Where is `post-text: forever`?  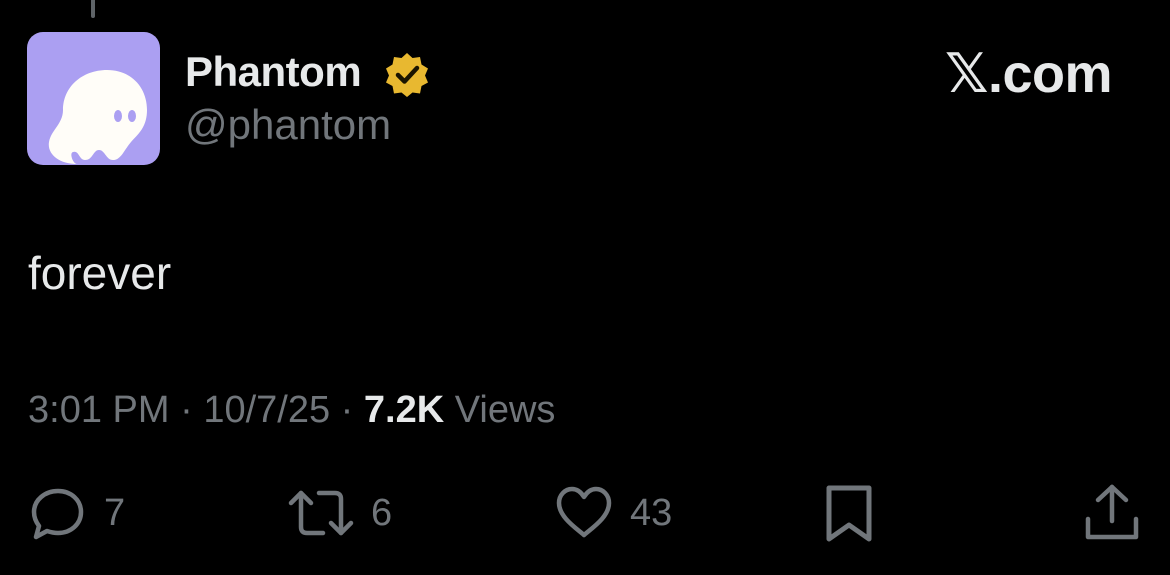
post-text: forever is located at coordinates (100, 273).